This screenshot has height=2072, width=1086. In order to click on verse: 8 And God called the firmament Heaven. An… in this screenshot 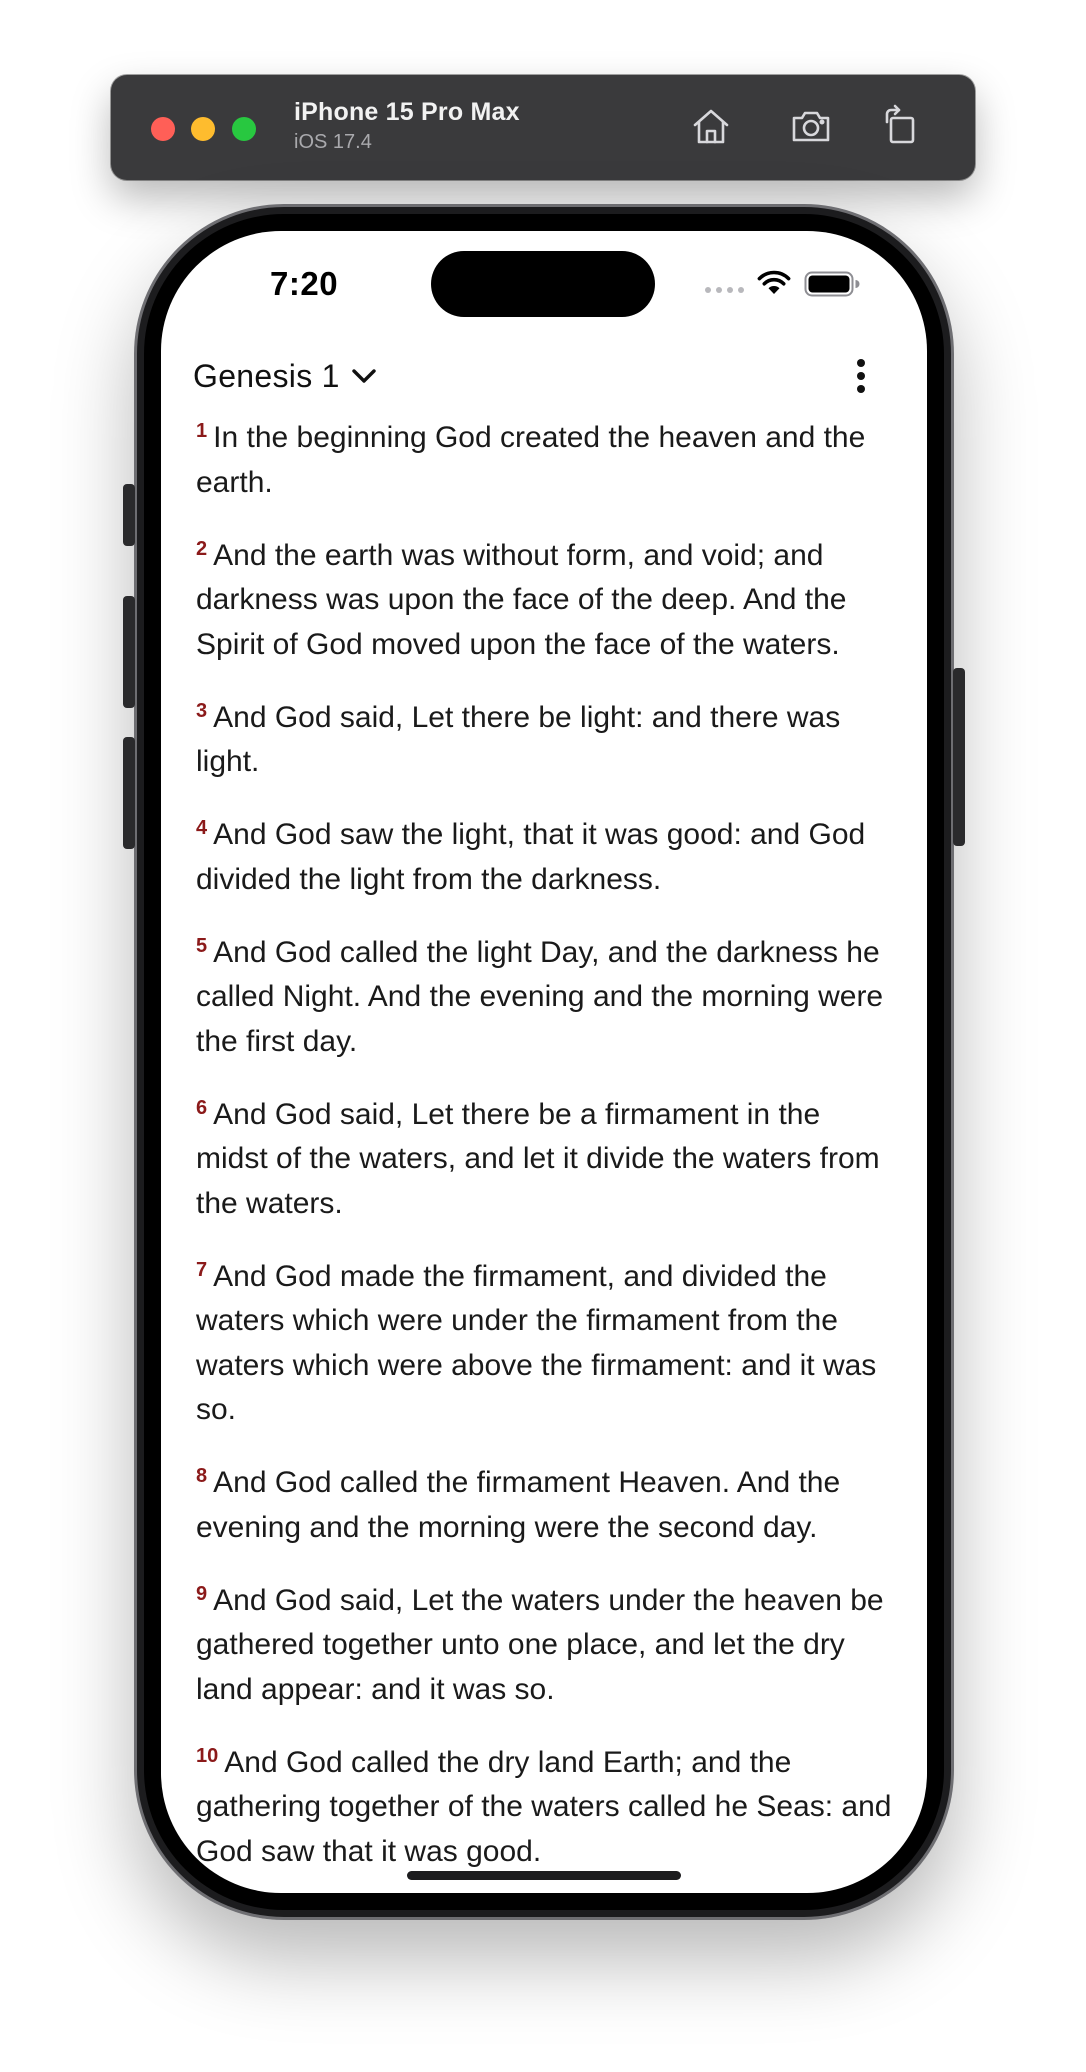, I will do `click(546, 1502)`.